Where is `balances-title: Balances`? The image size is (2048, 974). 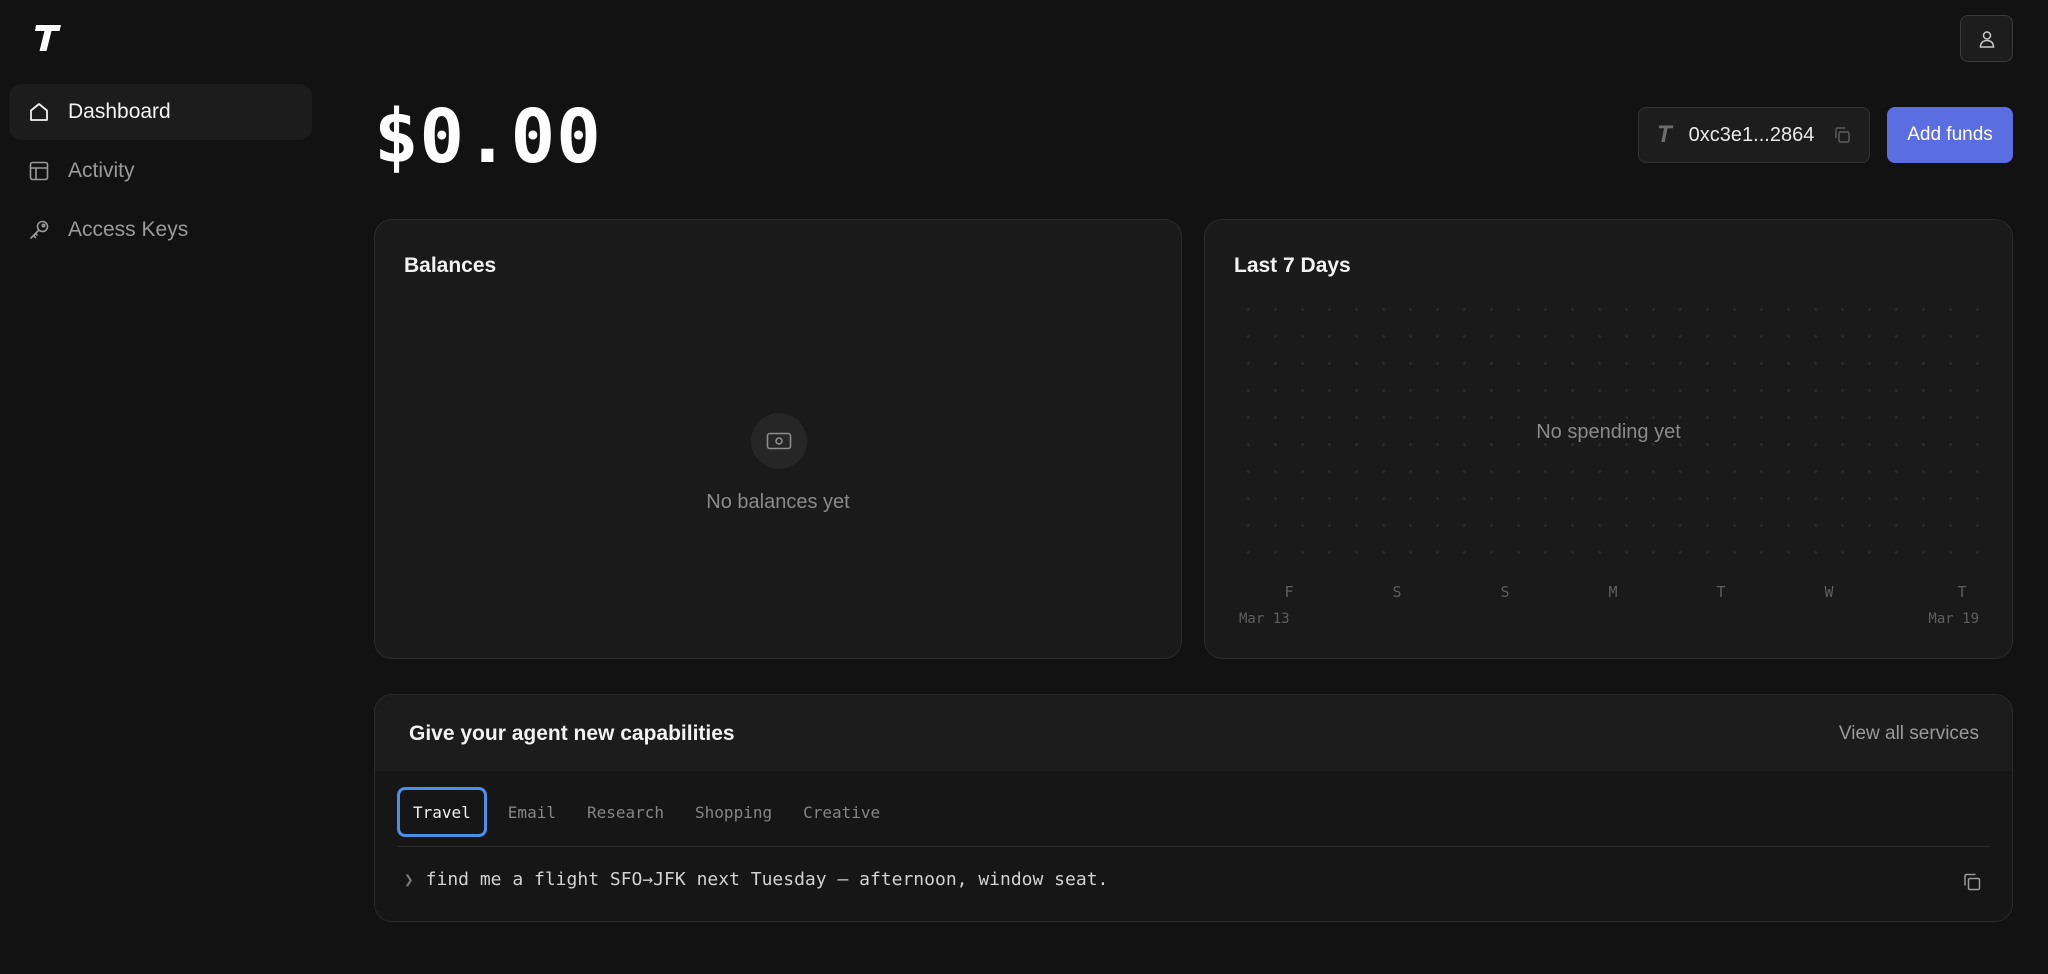
balances-title: Balances is located at coordinates (450, 265).